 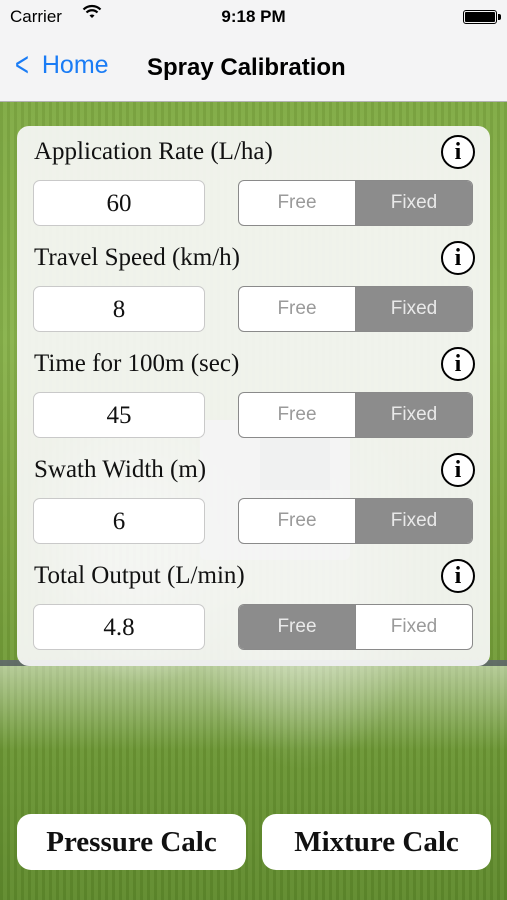 I want to click on application-rate-label: Application Rate (L/ha), so click(x=153, y=151).